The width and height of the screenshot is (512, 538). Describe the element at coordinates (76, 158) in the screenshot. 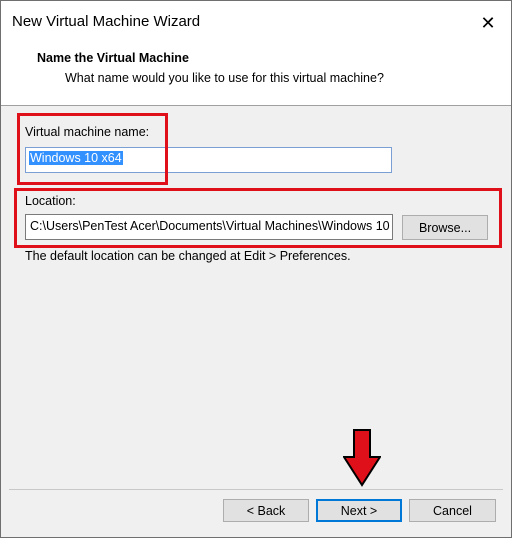

I see `vm-name-value: Windows 10 x64` at that location.